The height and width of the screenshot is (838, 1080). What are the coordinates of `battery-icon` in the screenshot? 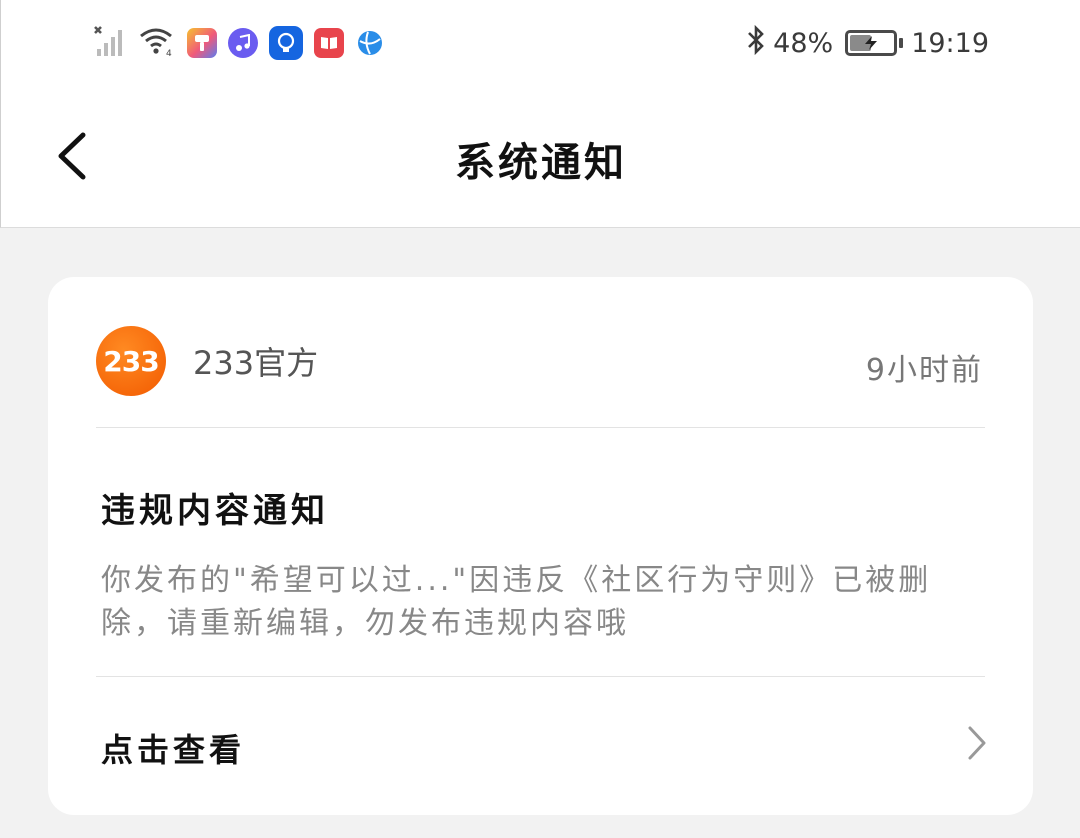 It's located at (874, 43).